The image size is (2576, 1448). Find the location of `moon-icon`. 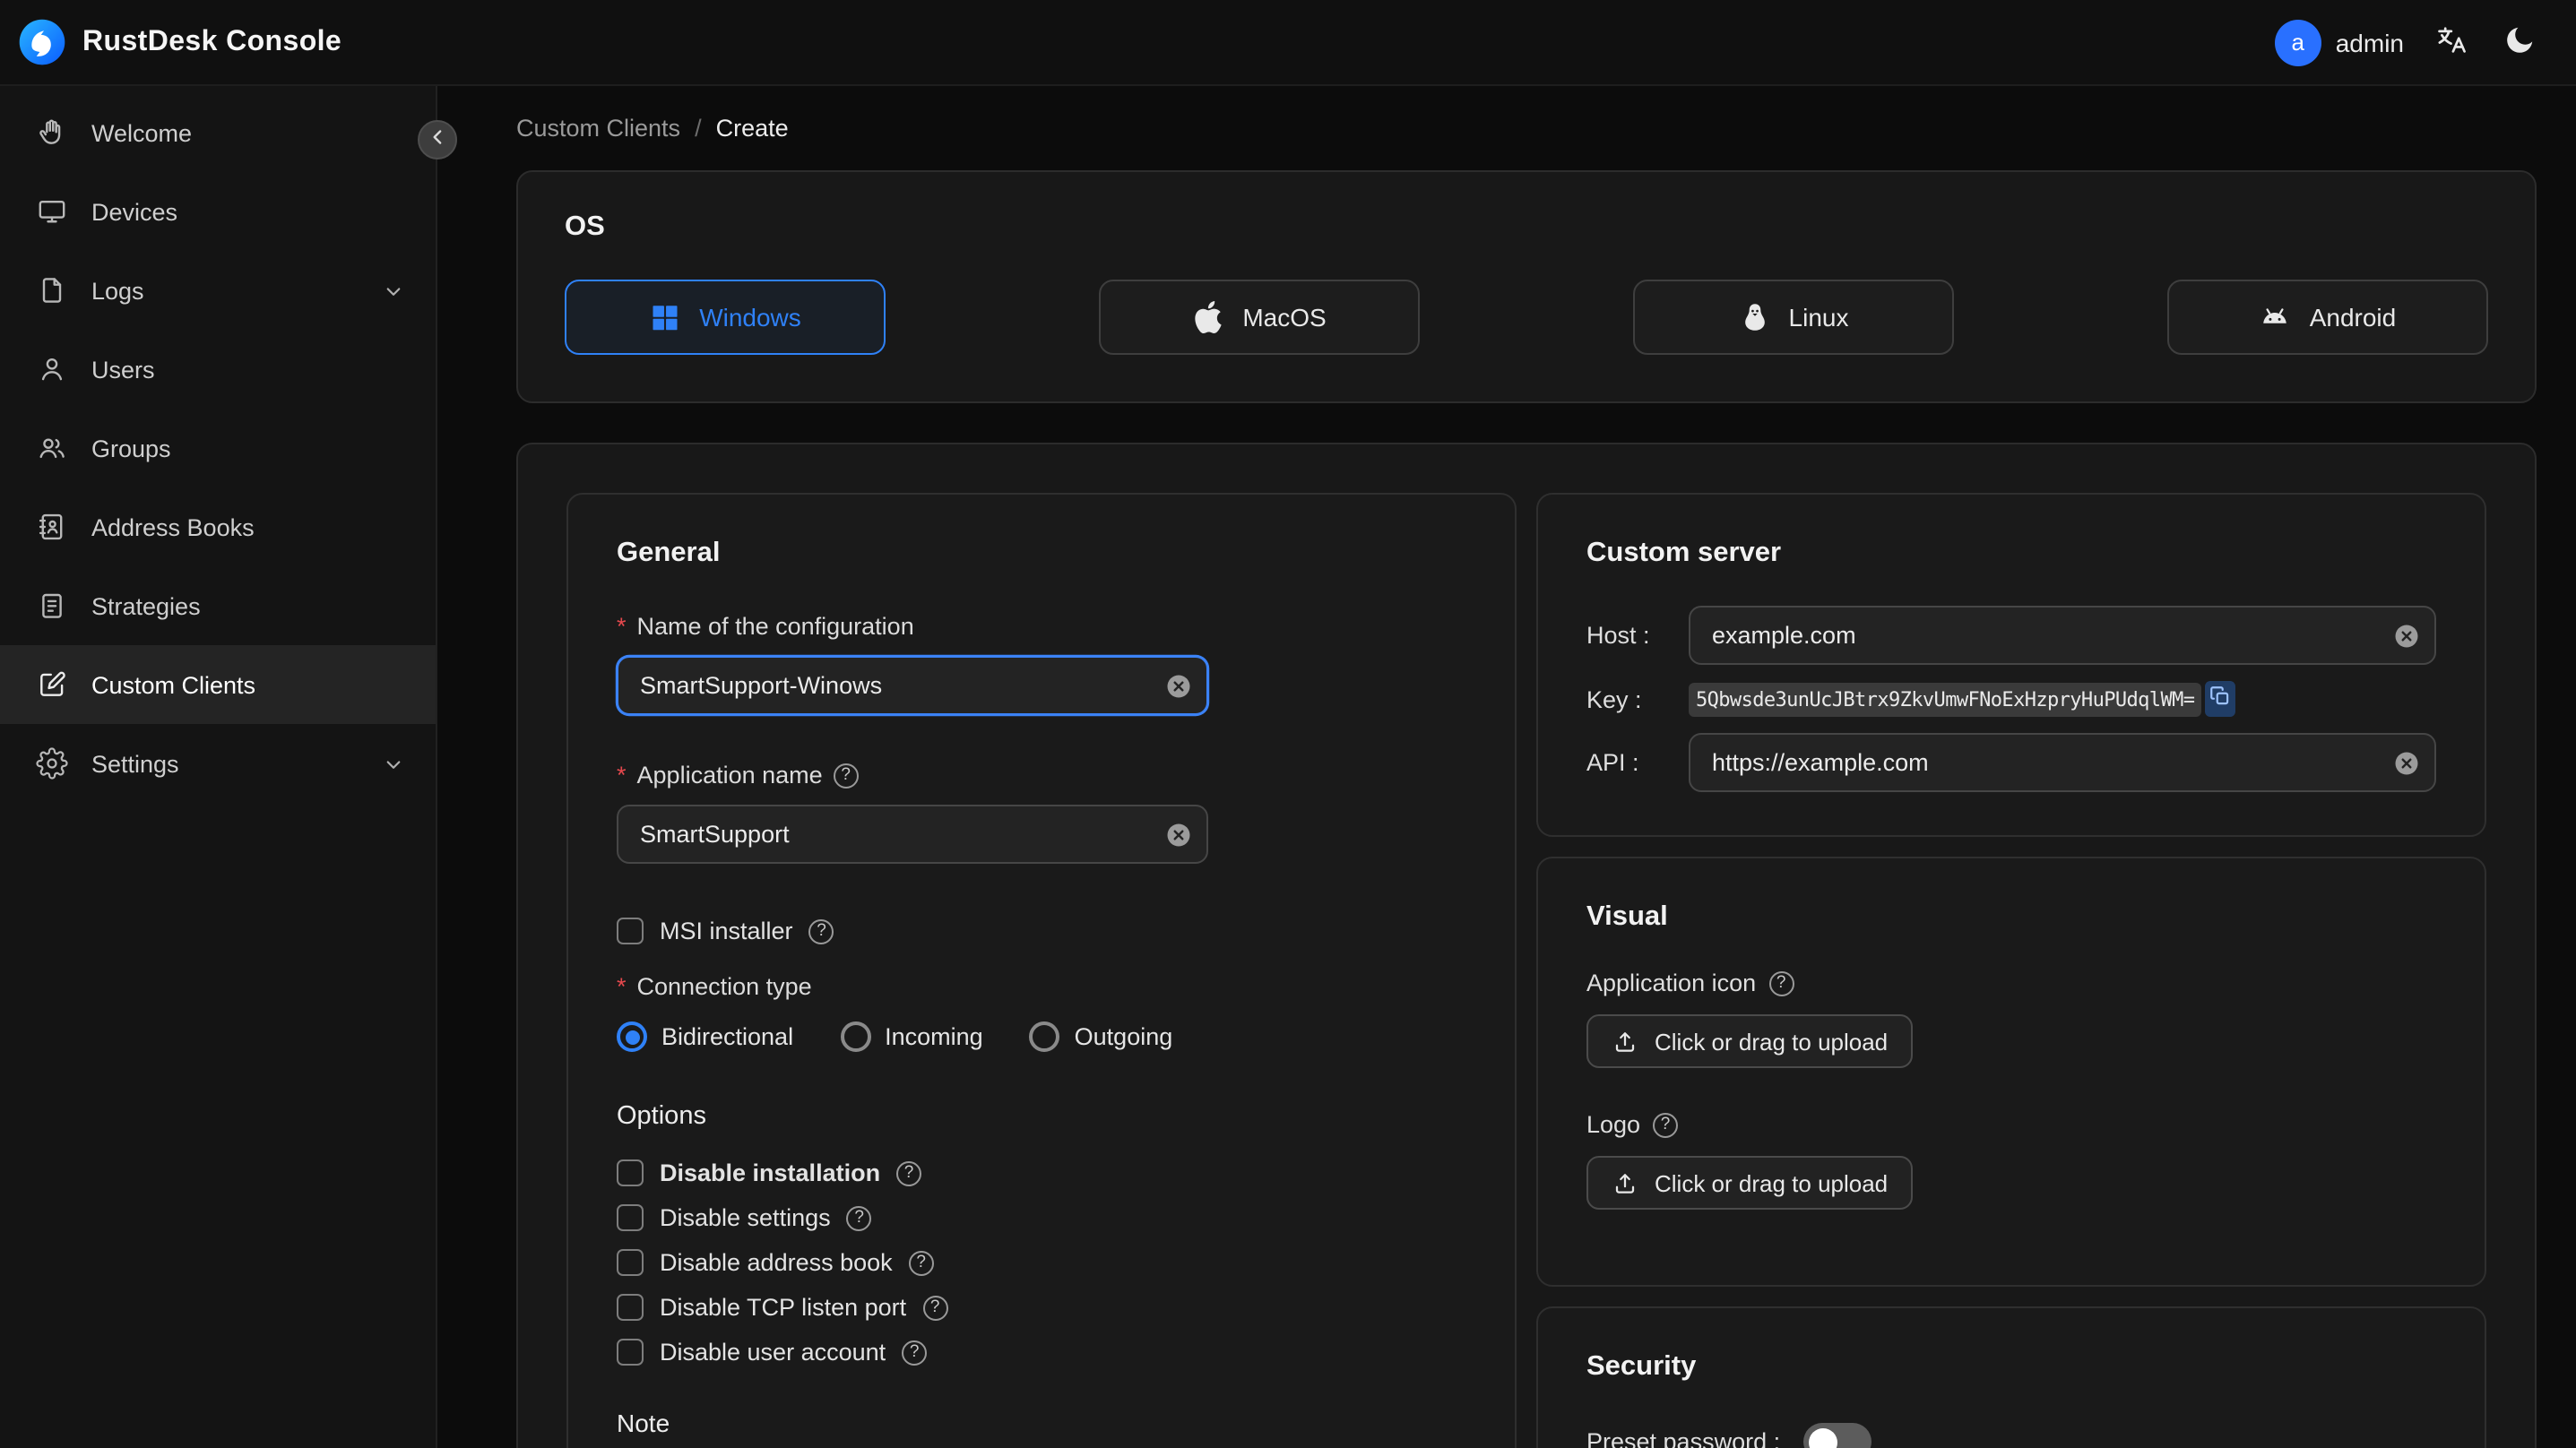

moon-icon is located at coordinates (2520, 42).